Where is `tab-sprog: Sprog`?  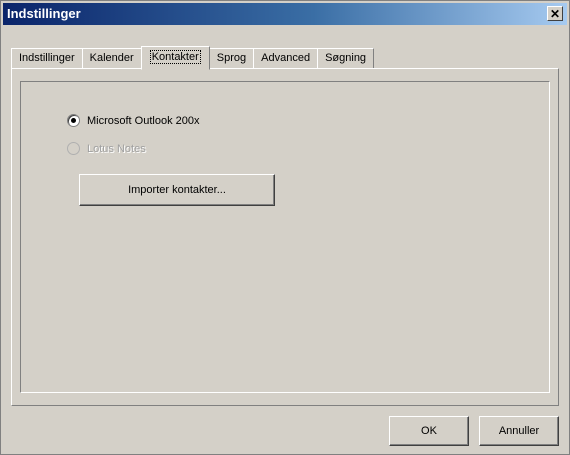
tab-sprog: Sprog is located at coordinates (231, 58).